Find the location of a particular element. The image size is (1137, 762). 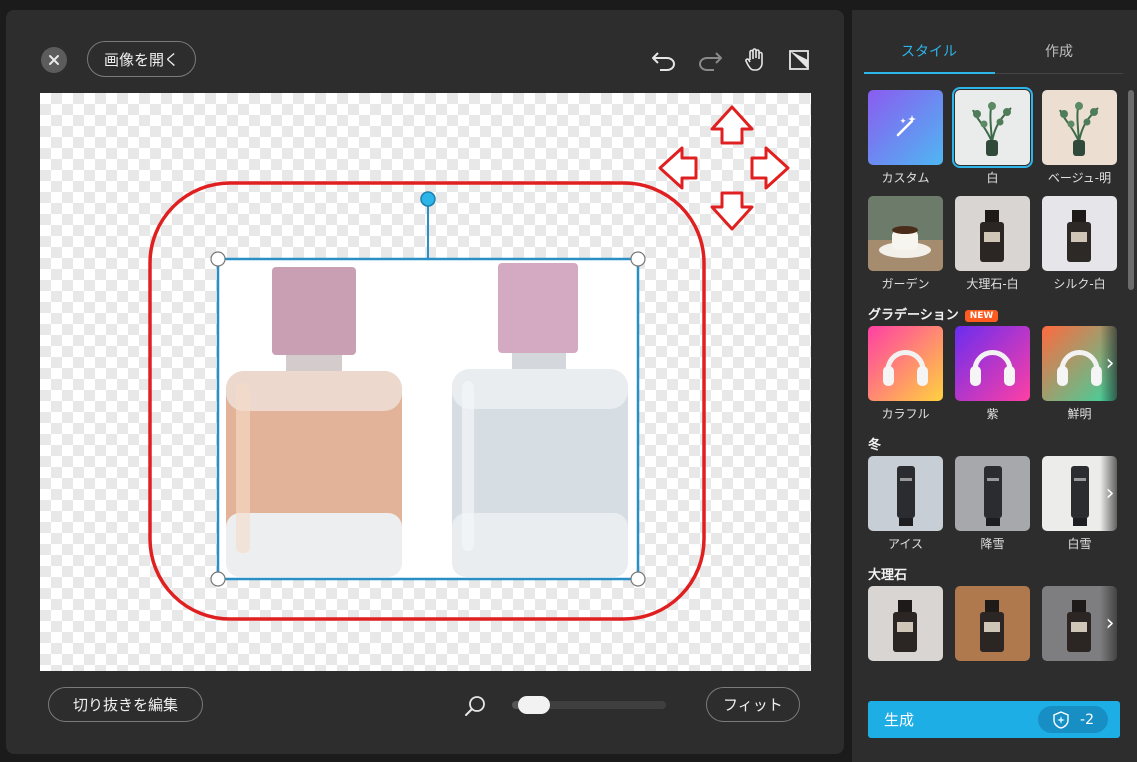

section-title-text: 大理石 is located at coordinates (888, 575).